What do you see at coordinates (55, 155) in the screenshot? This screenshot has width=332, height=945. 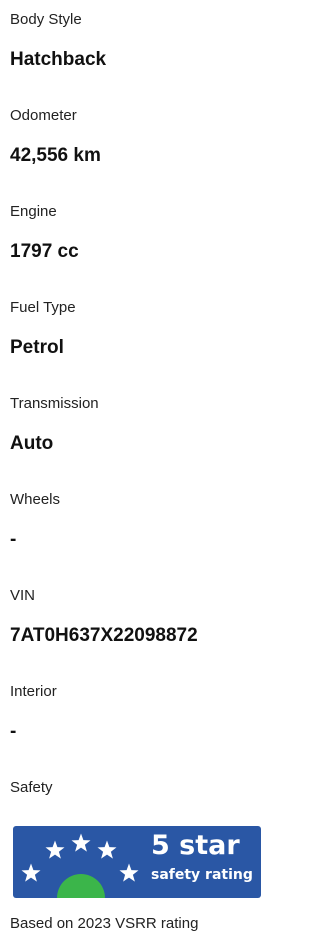 I see `spec-value: 42,556 km` at bounding box center [55, 155].